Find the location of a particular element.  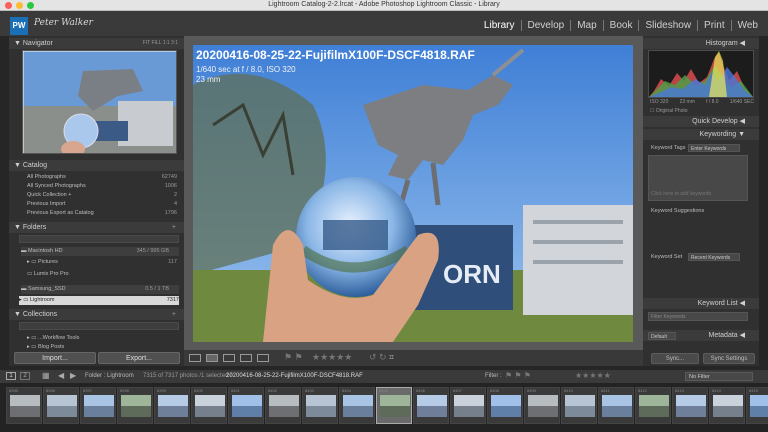

collection-filter-input is located at coordinates (99, 326).